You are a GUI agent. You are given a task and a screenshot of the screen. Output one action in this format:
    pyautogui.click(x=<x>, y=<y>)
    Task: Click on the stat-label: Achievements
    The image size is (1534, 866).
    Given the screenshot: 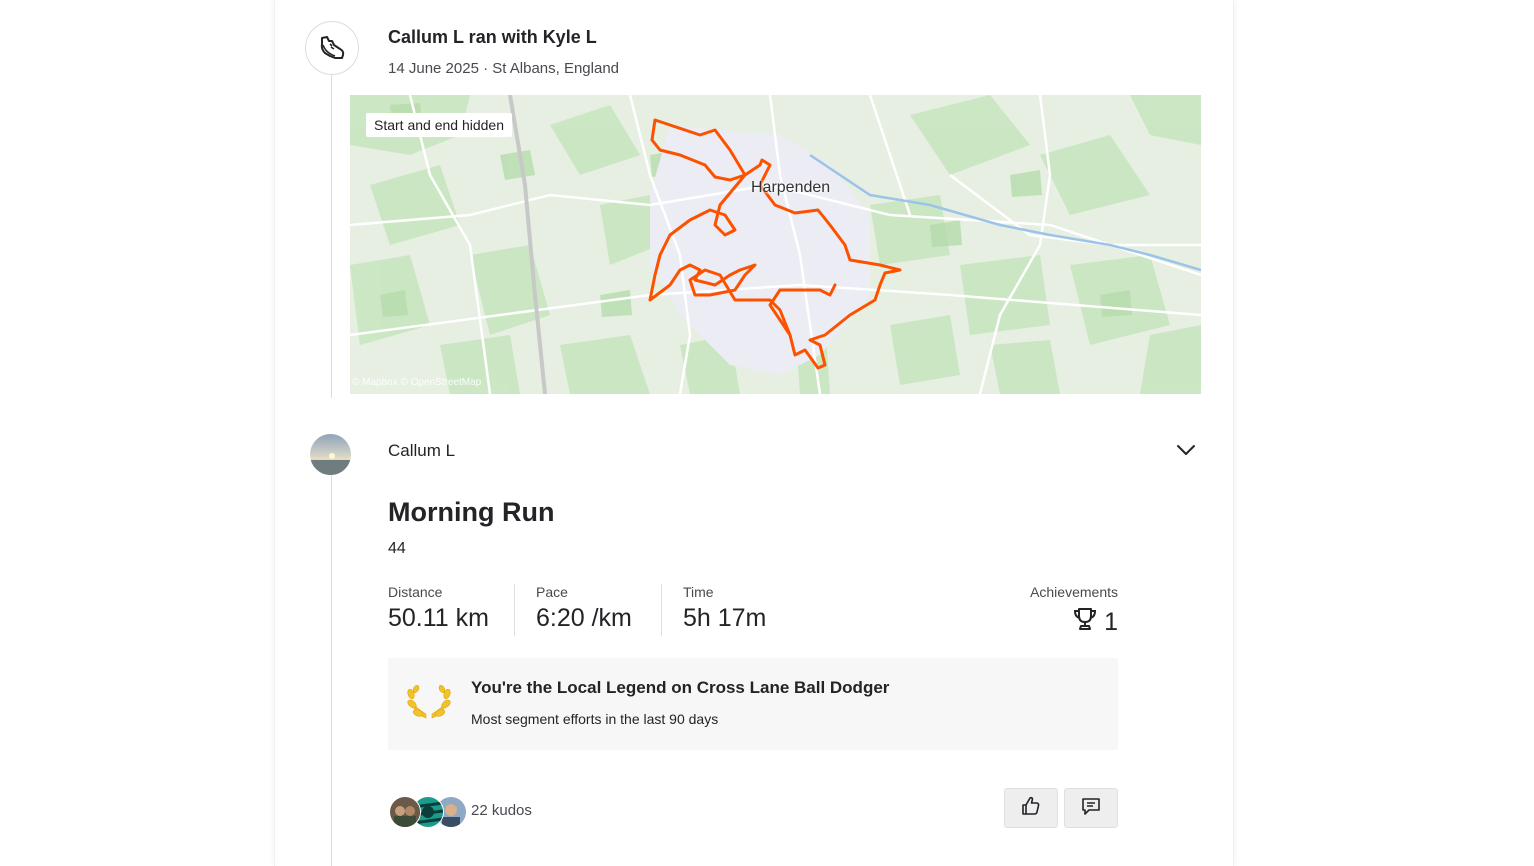 What is the action you would take?
    pyautogui.click(x=1074, y=592)
    